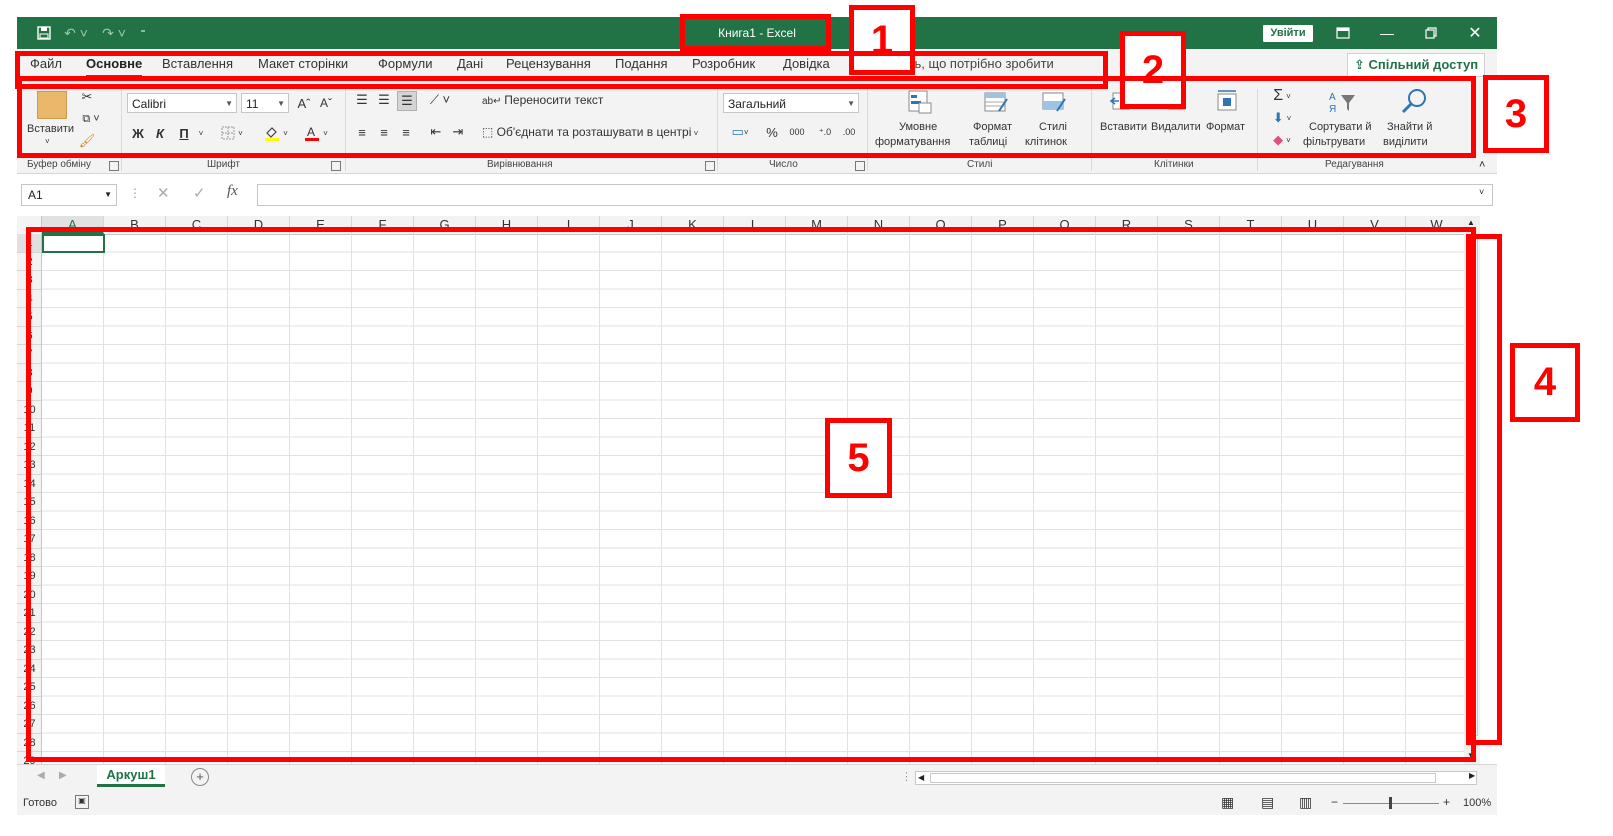 The width and height of the screenshot is (1613, 836). I want to click on collapse-ribbon-icon: ˄, so click(1482, 165).